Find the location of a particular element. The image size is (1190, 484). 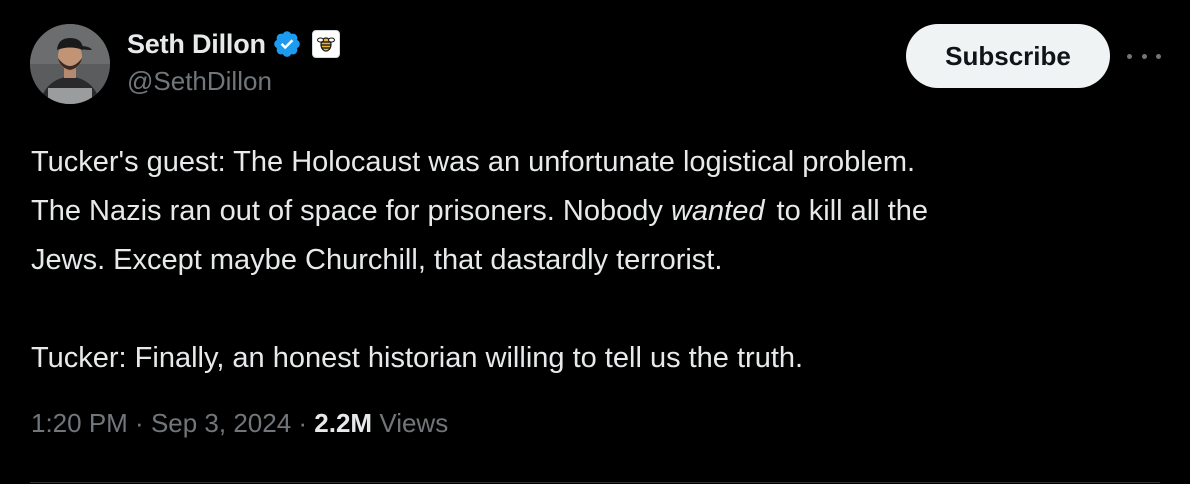

verified-badge-icon is located at coordinates (287, 44).